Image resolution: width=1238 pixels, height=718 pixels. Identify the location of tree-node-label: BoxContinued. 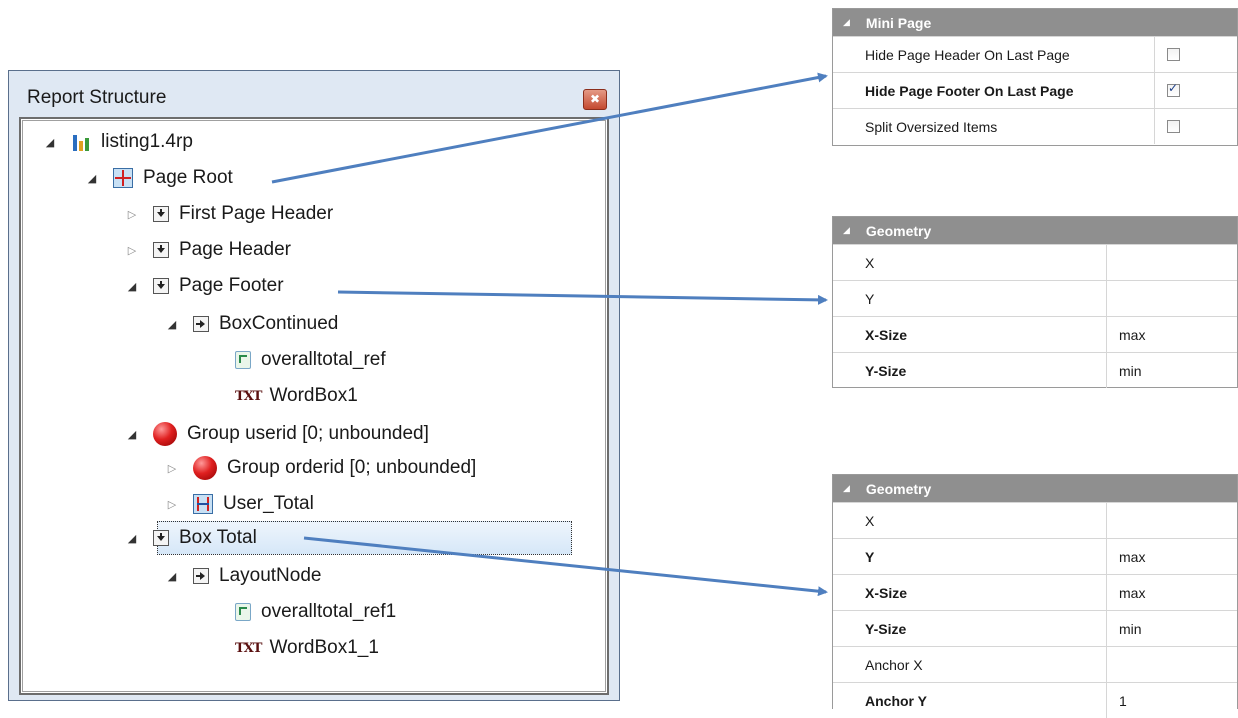
(279, 323).